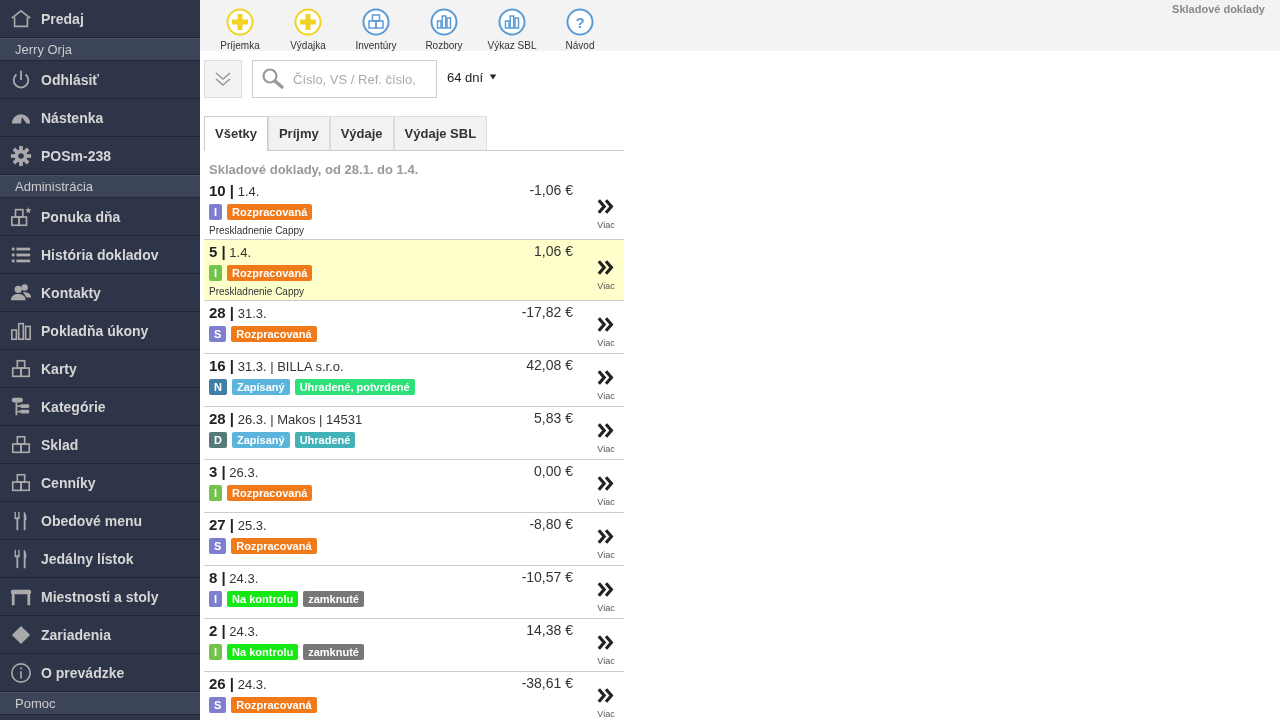 The height and width of the screenshot is (720, 1280). I want to click on status-badge: Uhradené, potvrdené, so click(354, 387).